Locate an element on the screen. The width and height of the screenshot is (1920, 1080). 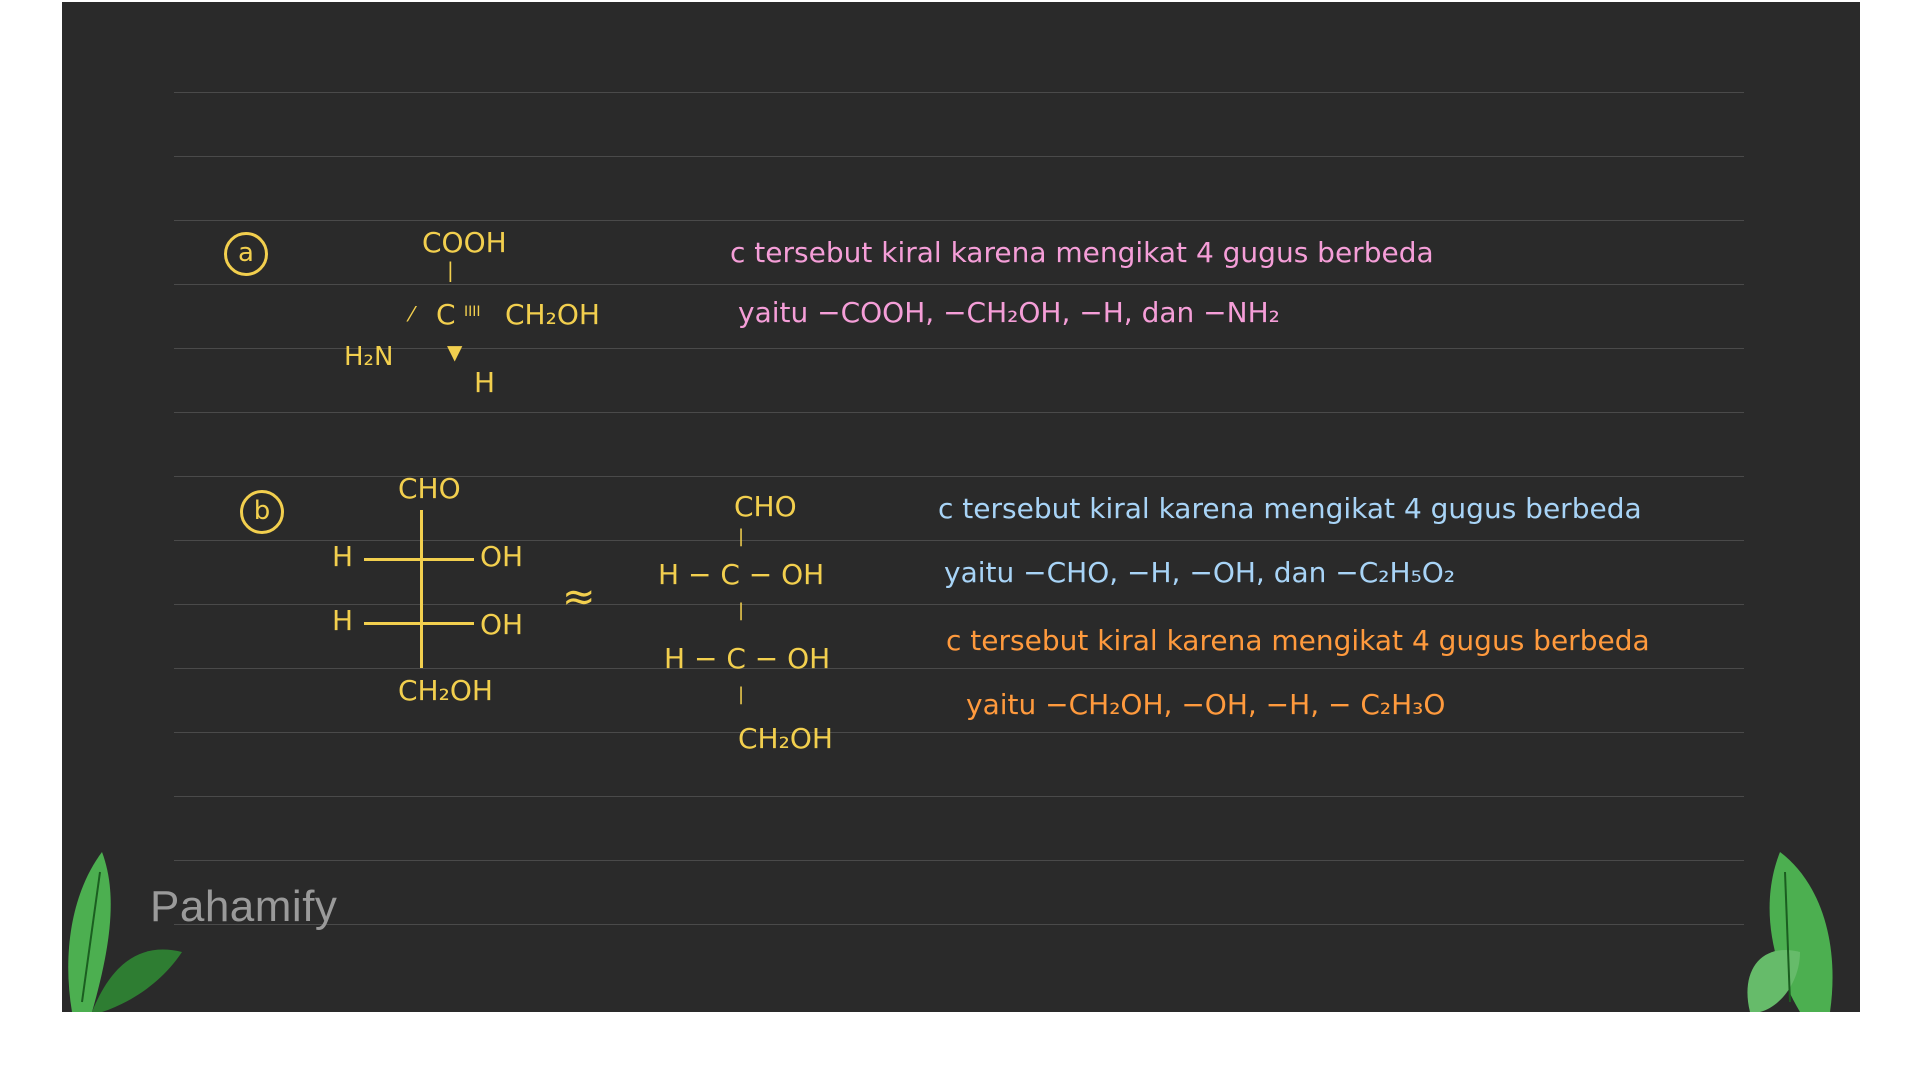
solid-wedge: ▼ is located at coordinates (455, 352).